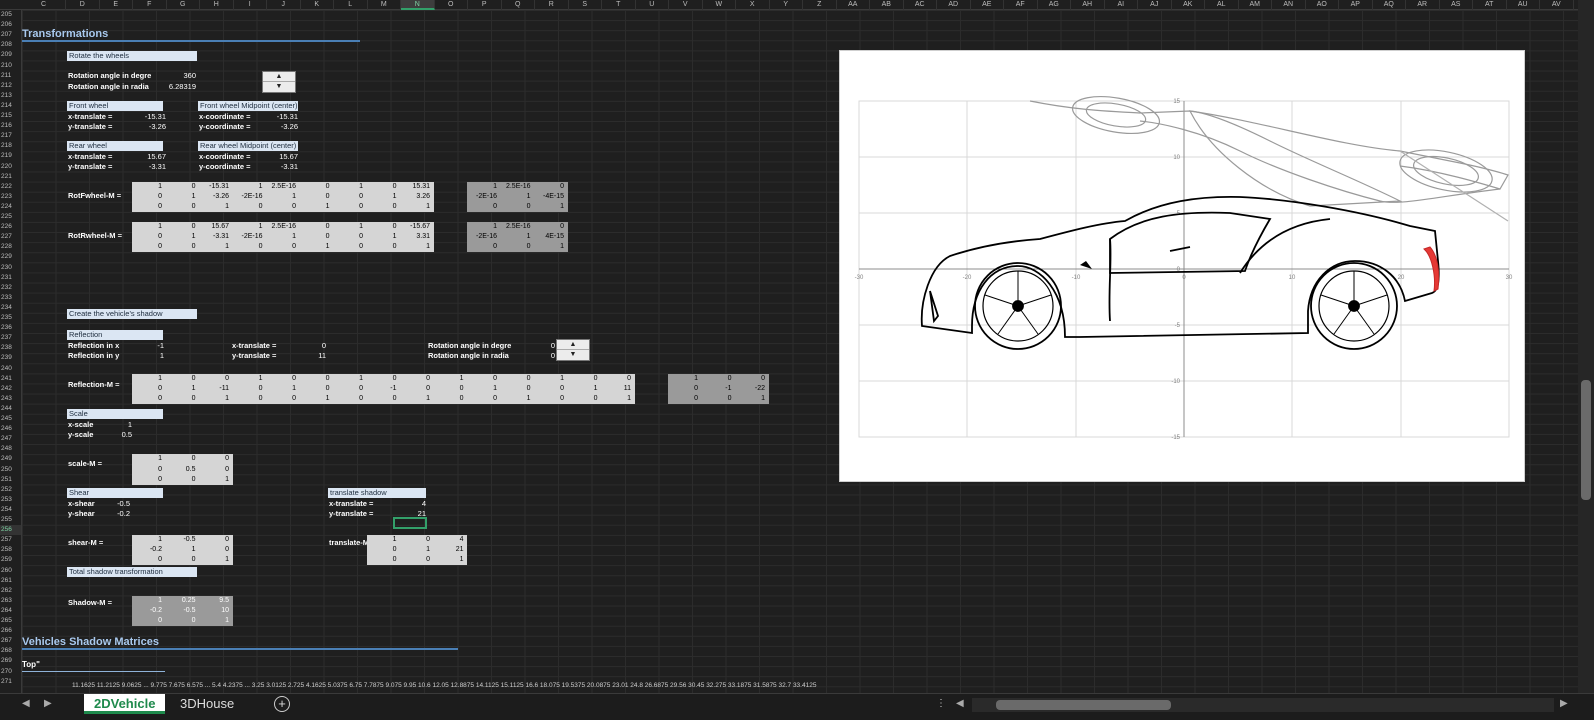 The image size is (1594, 720). What do you see at coordinates (1490, 5) in the screenshot?
I see `column-header: AT` at bounding box center [1490, 5].